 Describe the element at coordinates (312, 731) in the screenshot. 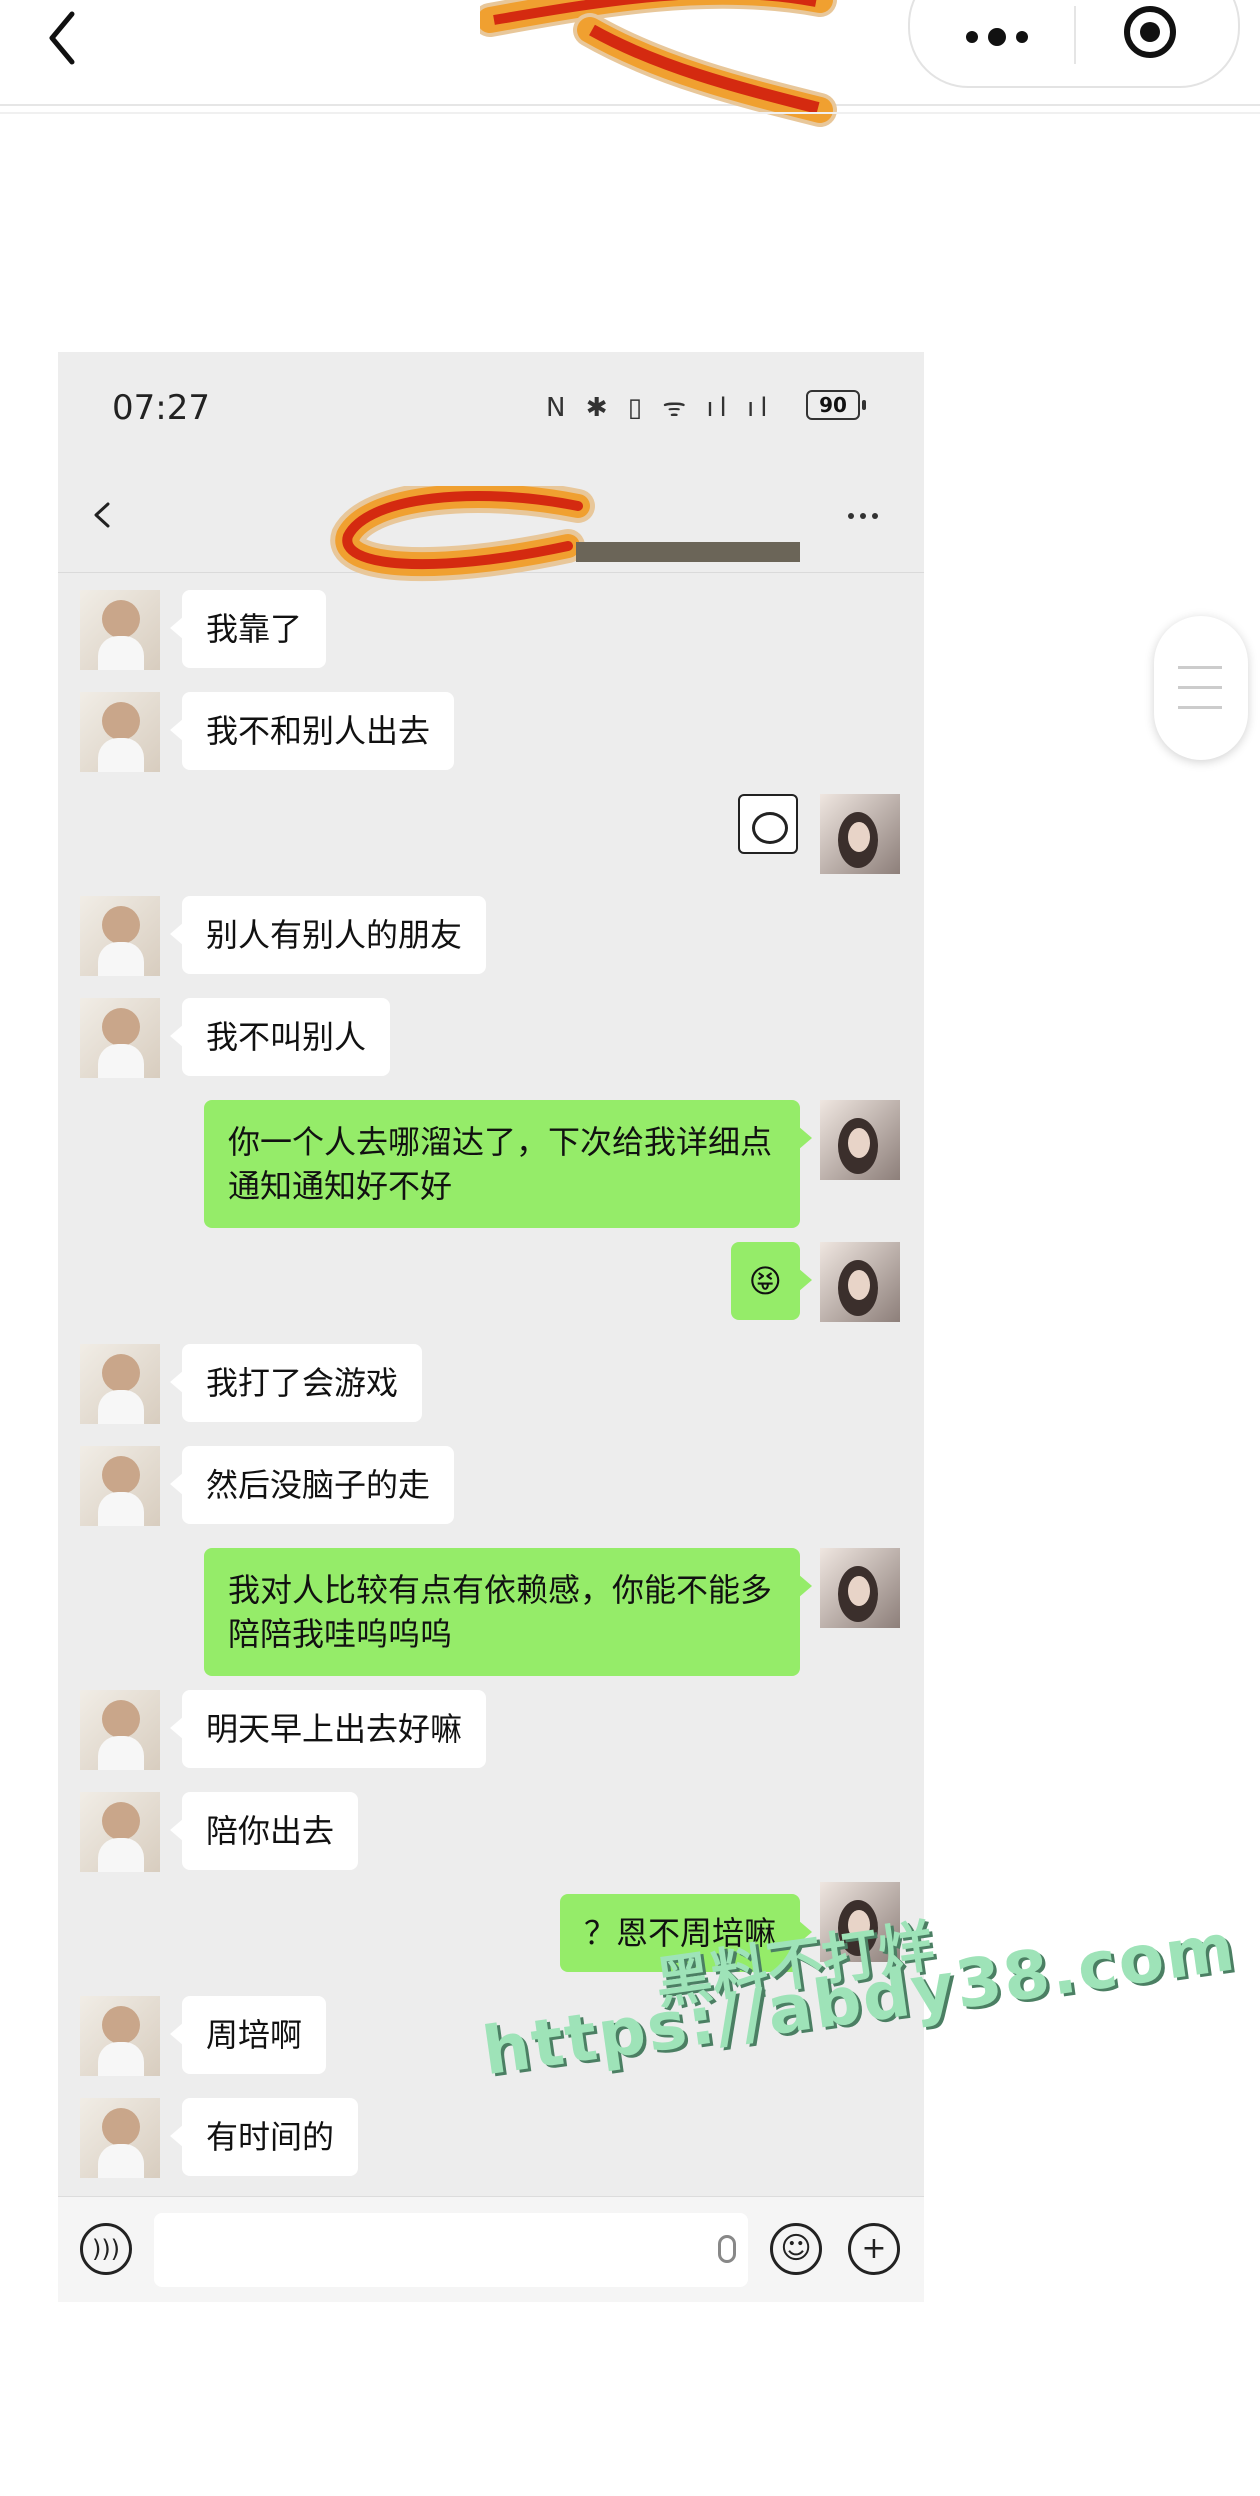

I see `message-bubble: 我不和别人出去` at that location.